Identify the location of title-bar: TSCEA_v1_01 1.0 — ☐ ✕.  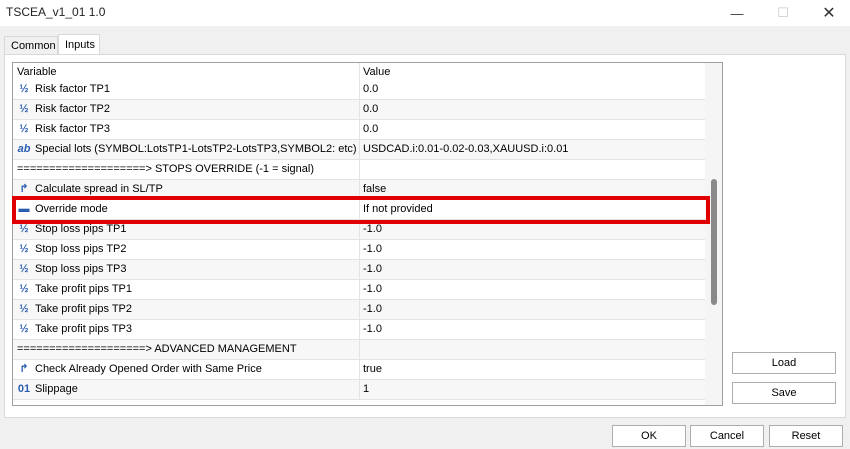
(425, 13).